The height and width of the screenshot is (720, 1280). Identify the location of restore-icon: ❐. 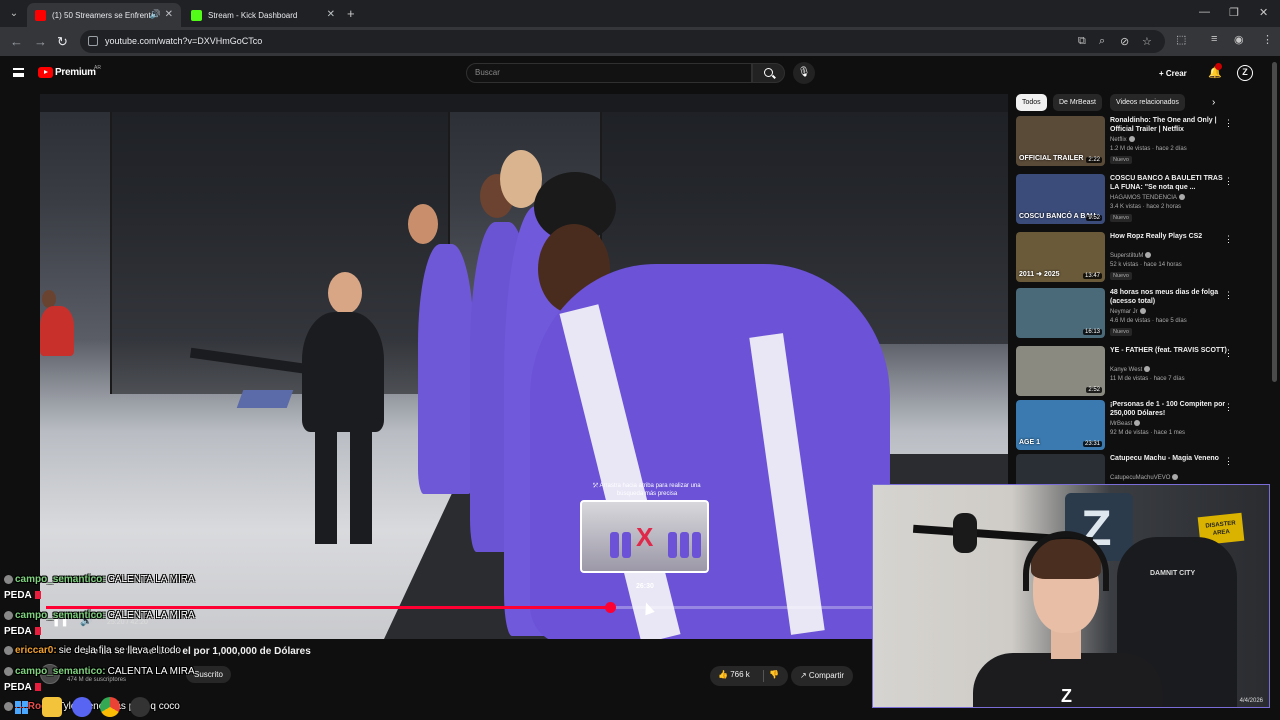
(1234, 12).